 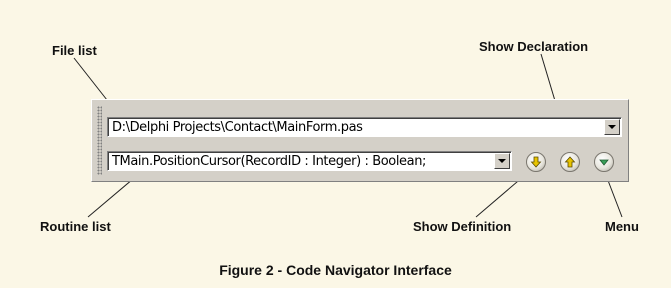 I want to click on routine-list-dropdown-button, so click(x=502, y=161).